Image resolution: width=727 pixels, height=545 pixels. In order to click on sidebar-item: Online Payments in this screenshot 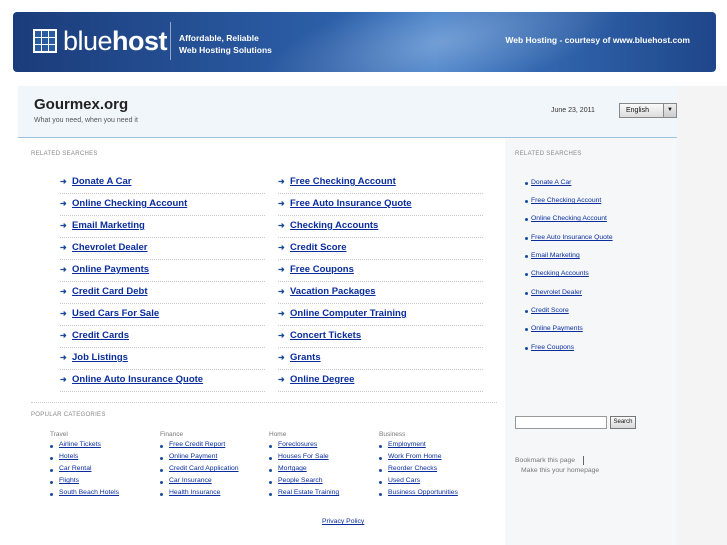, I will do `click(554, 328)`.